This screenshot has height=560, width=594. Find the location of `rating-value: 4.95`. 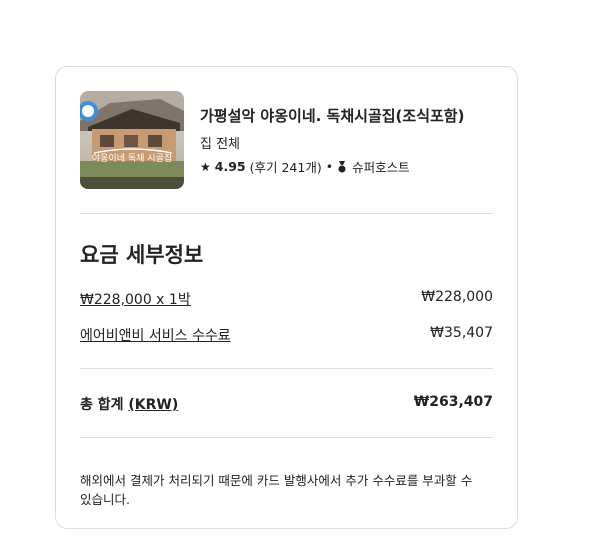

rating-value: 4.95 is located at coordinates (230, 166).